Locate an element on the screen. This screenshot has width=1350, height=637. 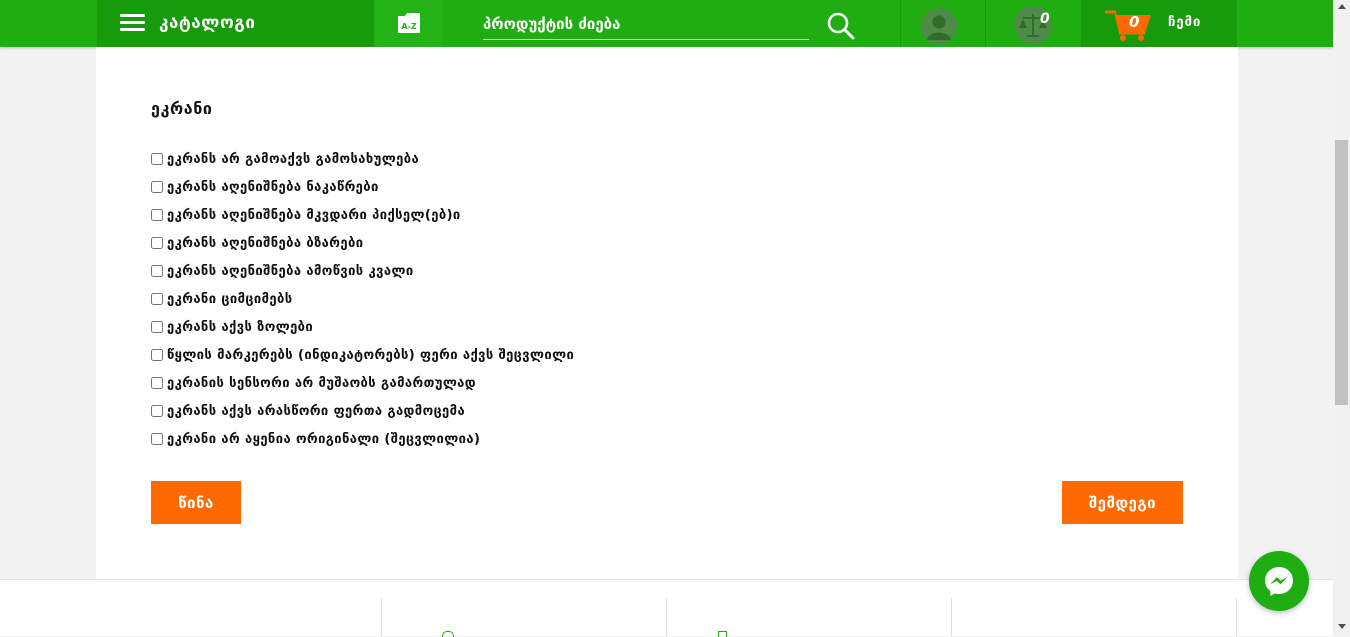
cart-button: 0 ჩემი is located at coordinates (1159, 23).